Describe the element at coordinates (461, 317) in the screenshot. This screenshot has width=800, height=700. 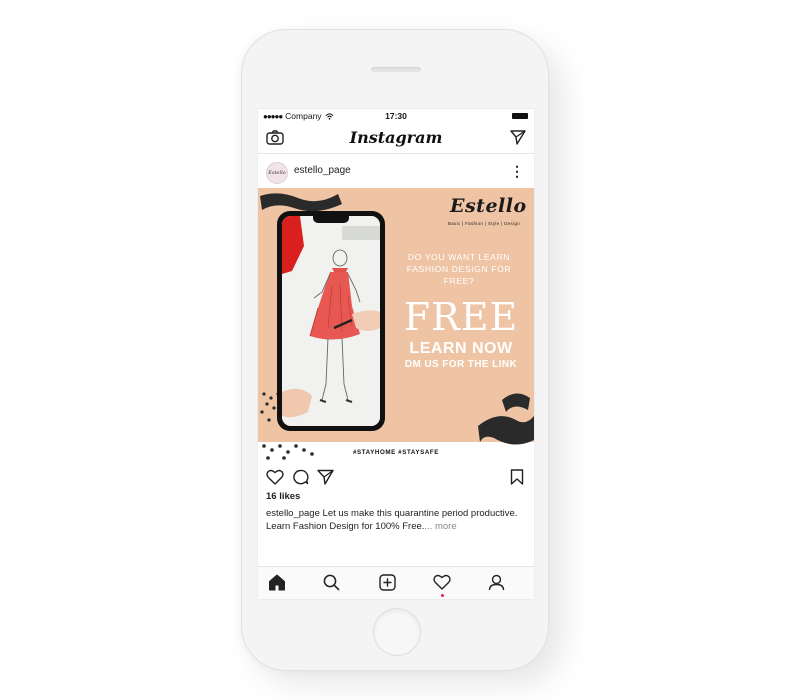
I see `promo-headline: FREE` at that location.